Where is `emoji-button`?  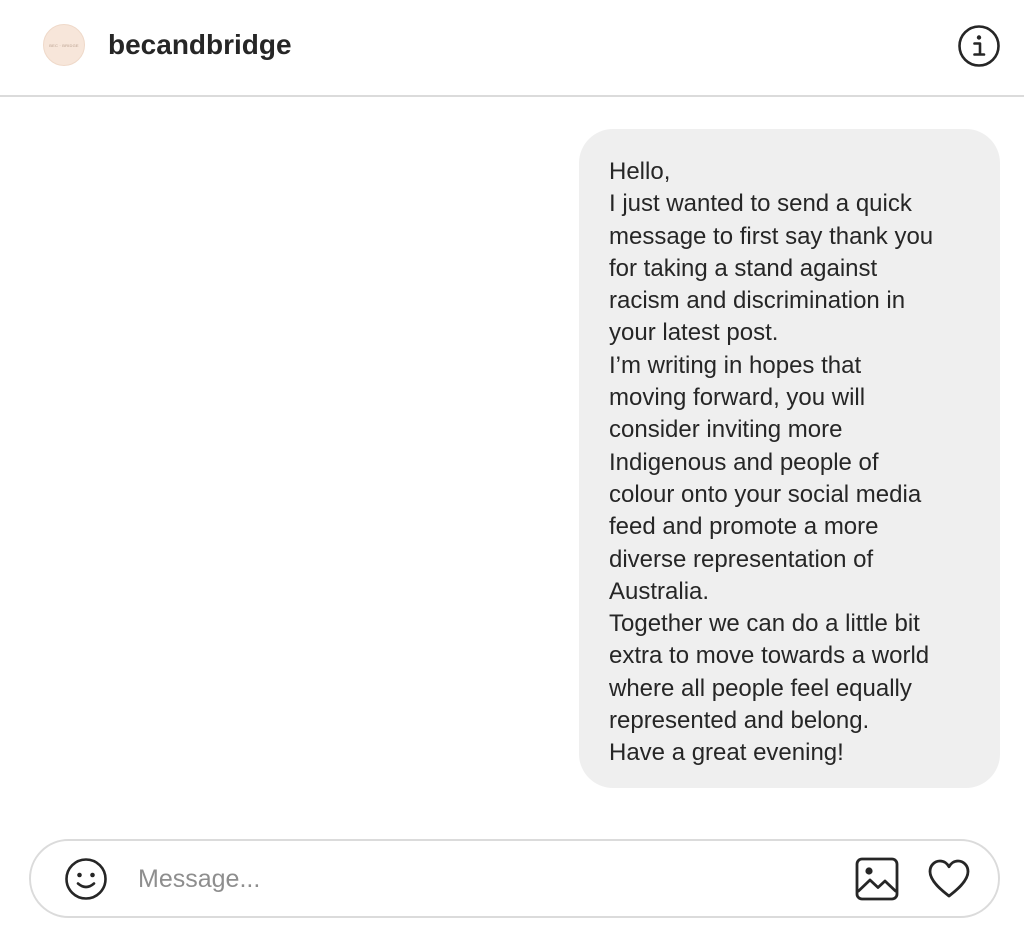
emoji-button is located at coordinates (86, 879).